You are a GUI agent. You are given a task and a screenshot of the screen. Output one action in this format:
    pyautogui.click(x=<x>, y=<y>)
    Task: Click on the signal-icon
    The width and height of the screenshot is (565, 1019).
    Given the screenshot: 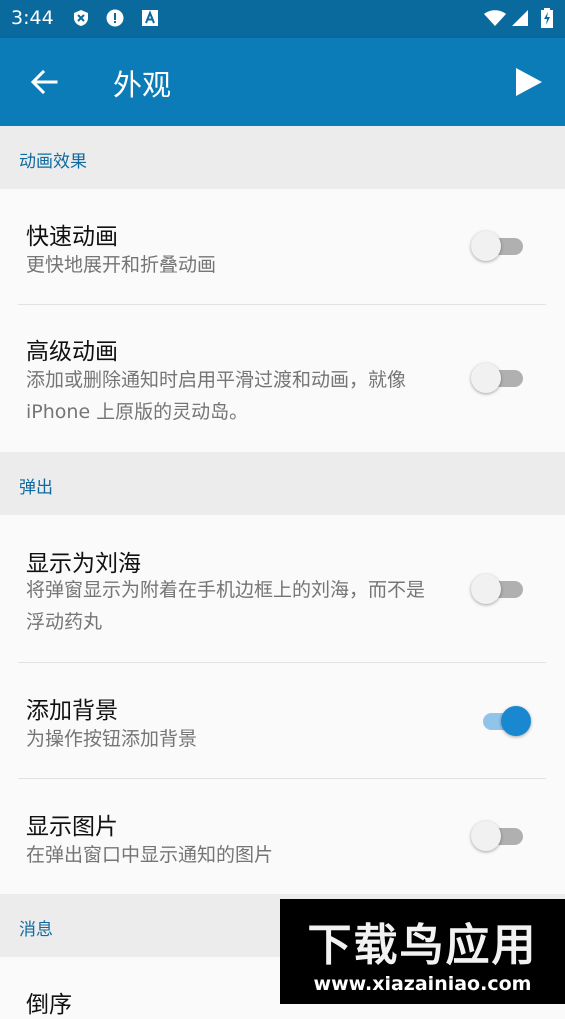 What is the action you would take?
    pyautogui.click(x=520, y=18)
    